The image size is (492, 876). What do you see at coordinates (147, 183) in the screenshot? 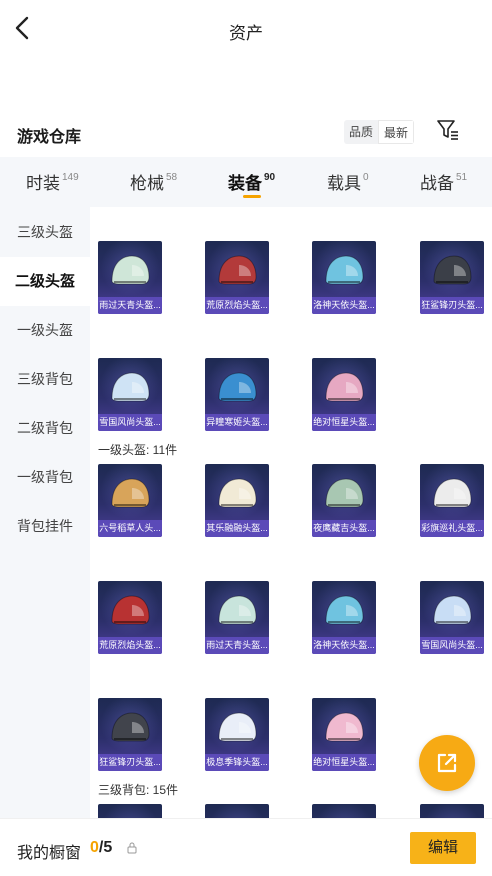
I see `tab-label: 枪械` at bounding box center [147, 183].